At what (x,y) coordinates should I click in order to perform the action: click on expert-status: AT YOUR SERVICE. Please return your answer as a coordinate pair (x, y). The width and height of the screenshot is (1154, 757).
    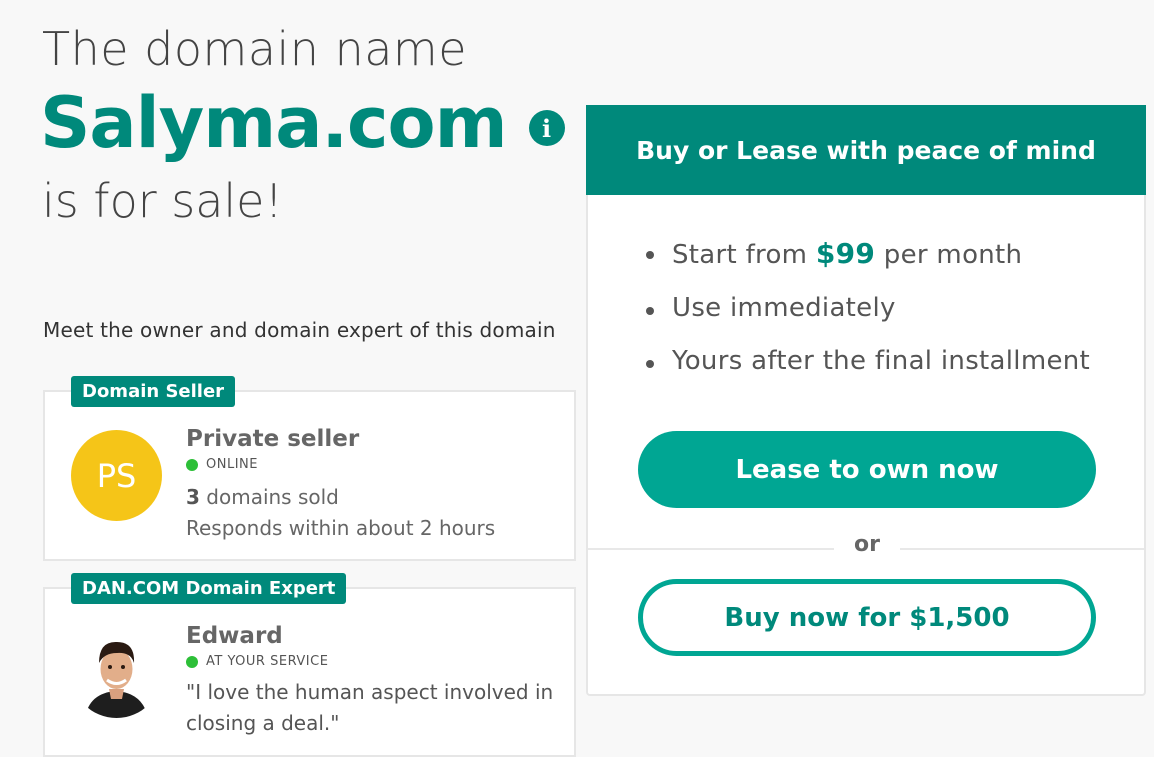
    Looking at the image, I should click on (381, 661).